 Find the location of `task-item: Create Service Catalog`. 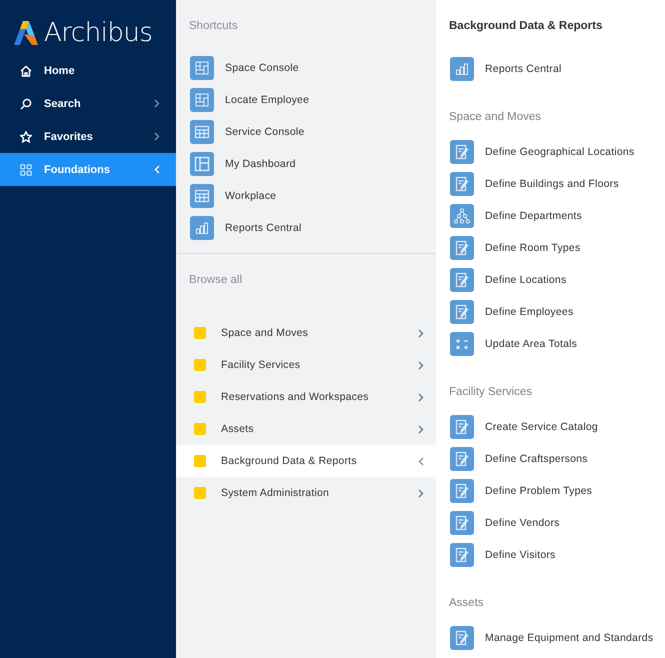

task-item: Create Service Catalog is located at coordinates (550, 427).